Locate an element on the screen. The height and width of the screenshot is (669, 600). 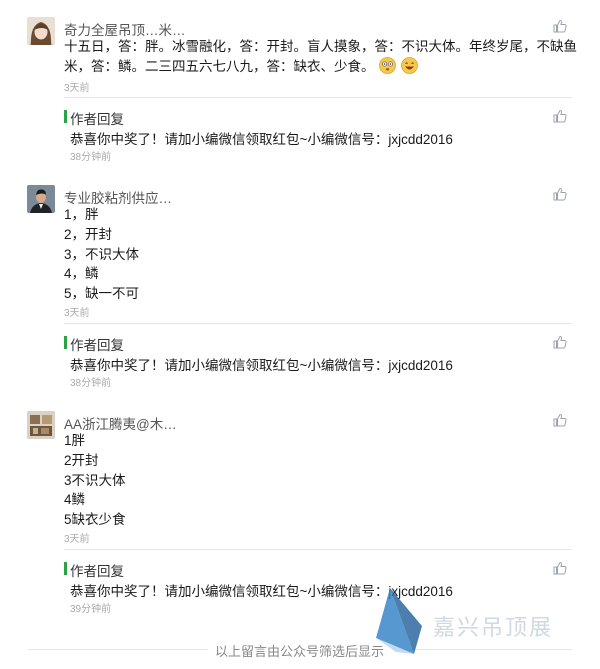
watermark-text: 嘉兴吊顶展 is located at coordinates (493, 627).